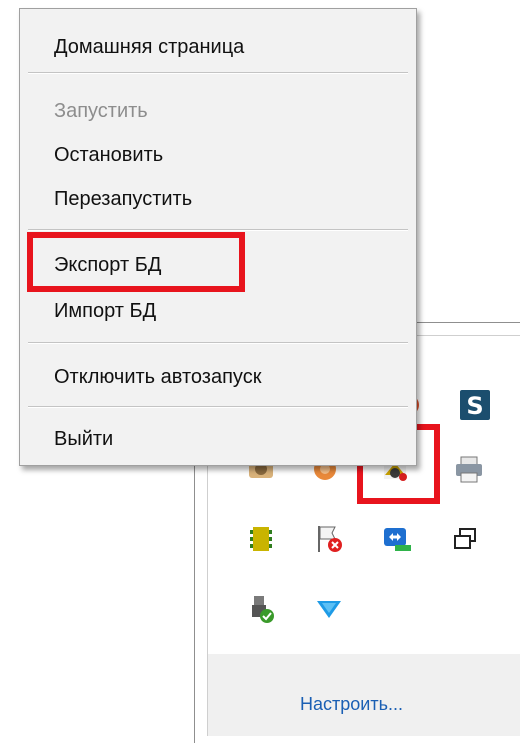  Describe the element at coordinates (218, 311) in the screenshot. I see `menu-item-import-db: Импорт БД` at that location.